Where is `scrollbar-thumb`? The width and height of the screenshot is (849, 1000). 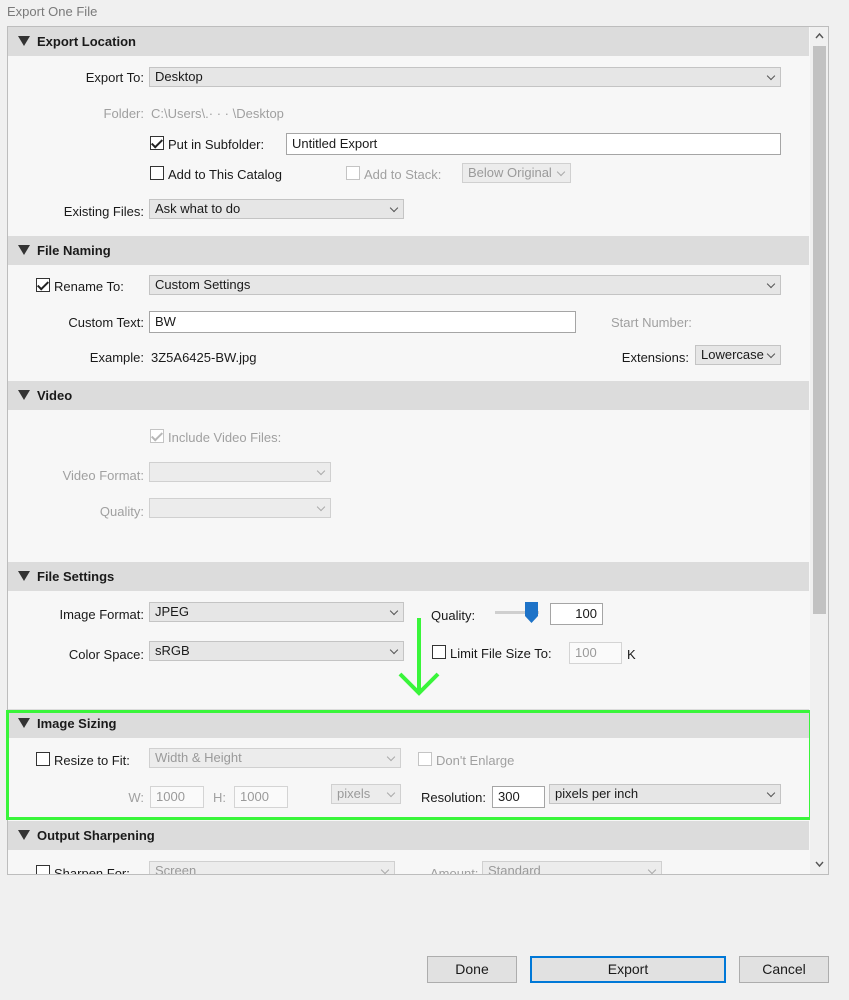 scrollbar-thumb is located at coordinates (819, 330).